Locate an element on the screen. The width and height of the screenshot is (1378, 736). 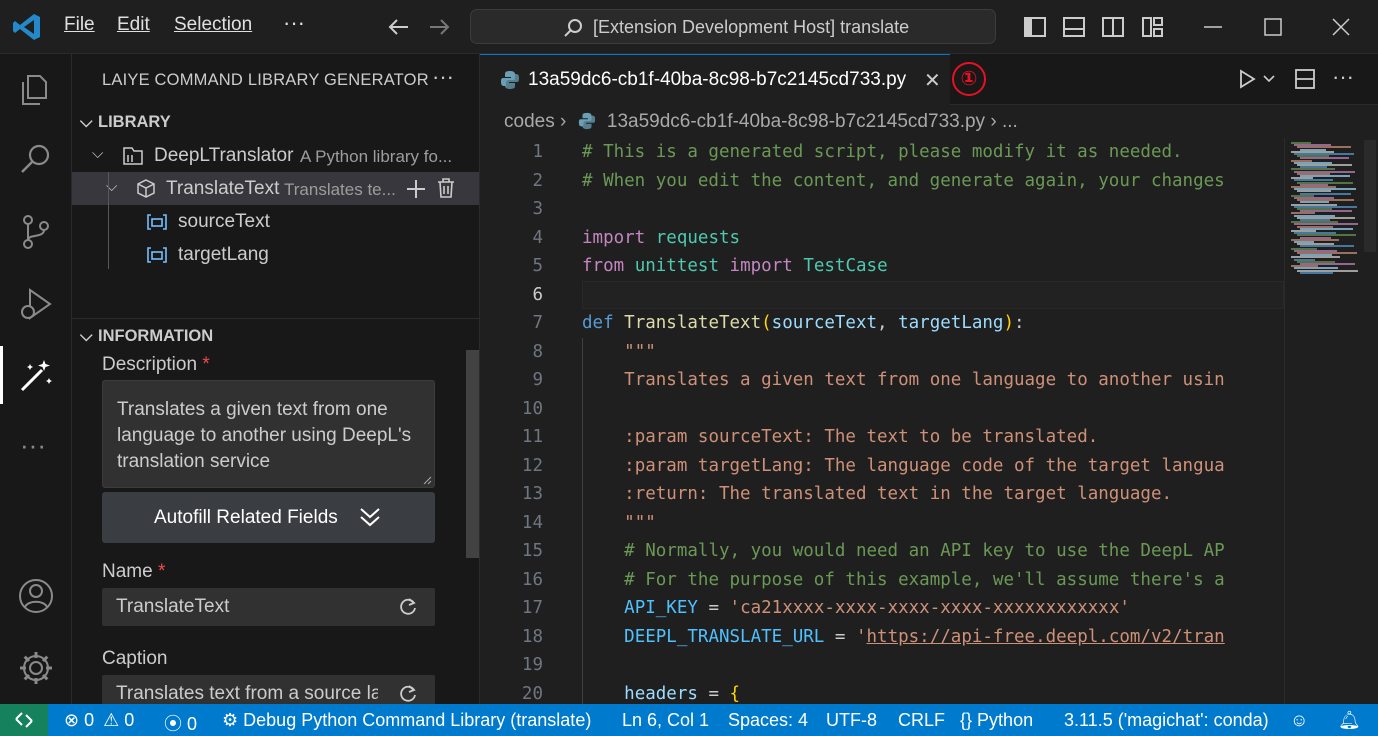
sidebar-title: LAIYE COMMAND LIBRARY GENERATOR is located at coordinates (265, 80).